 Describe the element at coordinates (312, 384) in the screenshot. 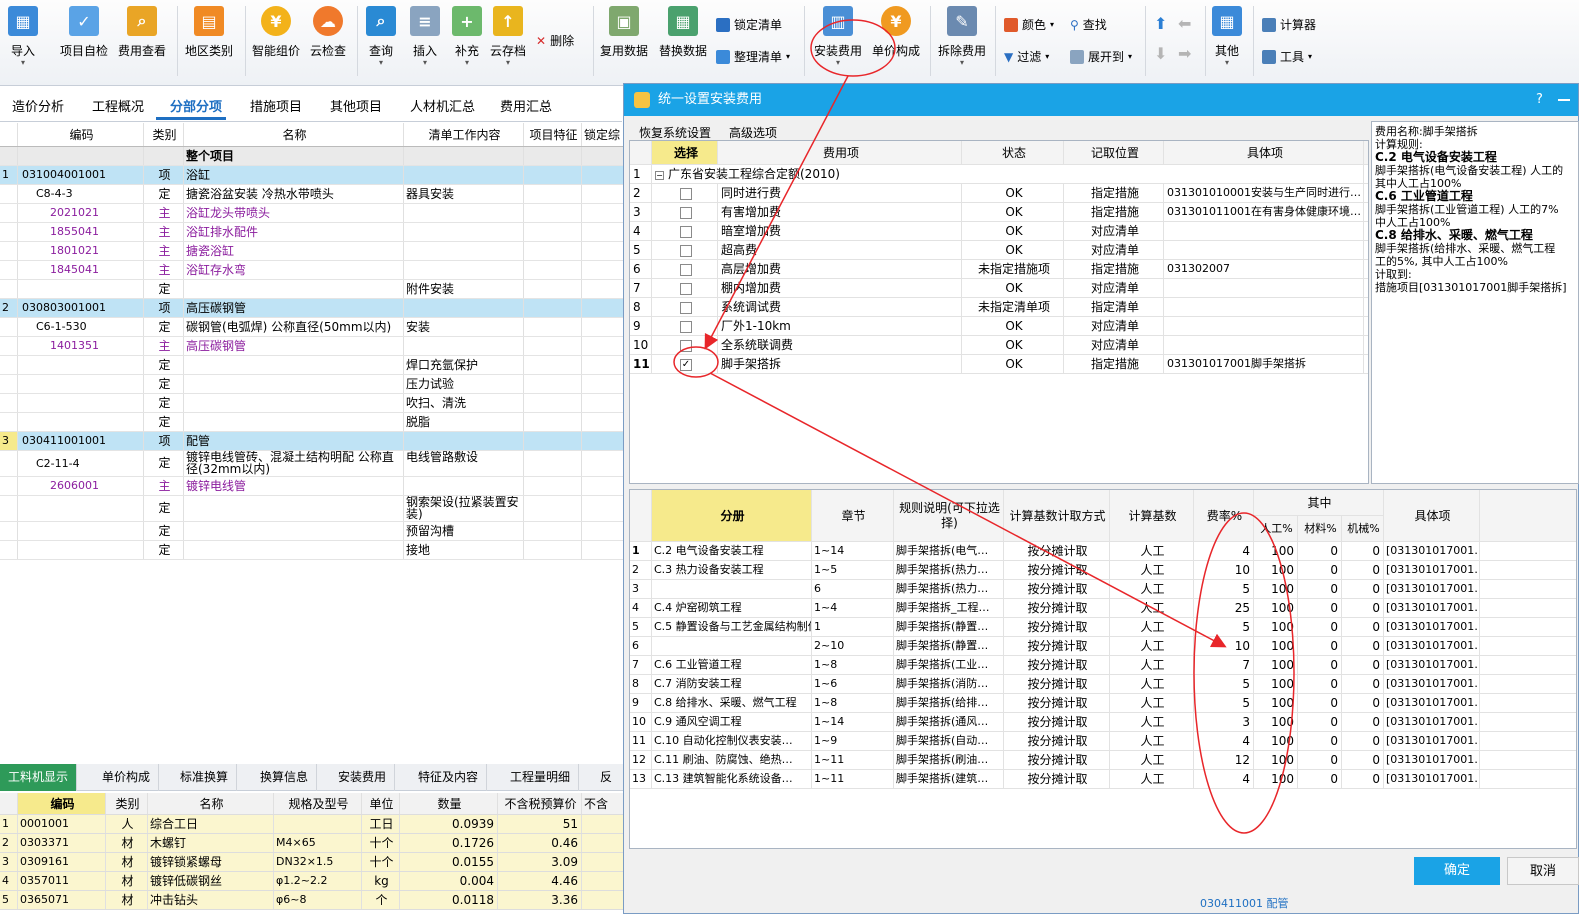

I see `table-row: 定 压力试验` at that location.